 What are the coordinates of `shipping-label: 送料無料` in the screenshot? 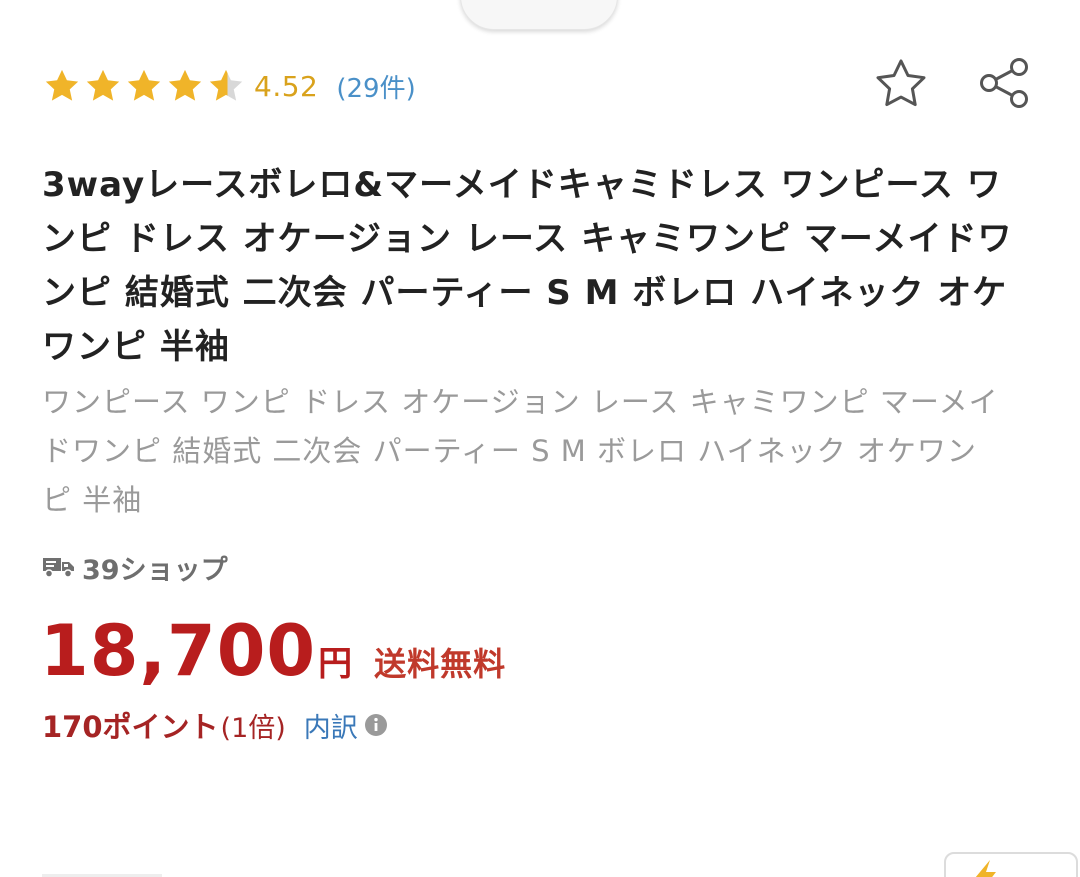 It's located at (440, 664).